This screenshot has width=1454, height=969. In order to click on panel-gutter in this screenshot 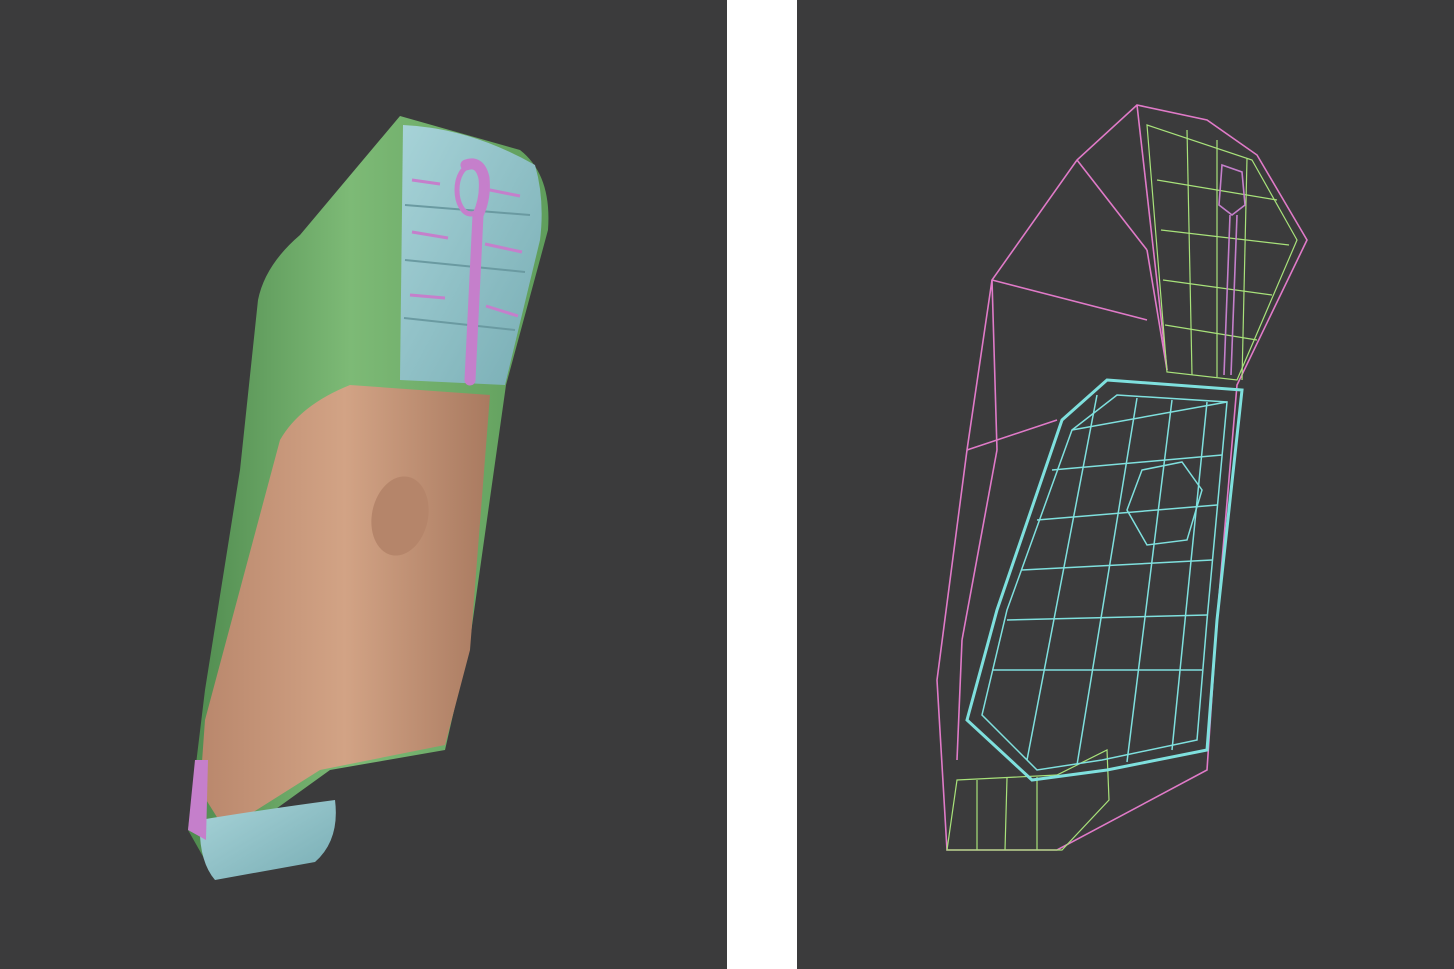, I will do `click(762, 484)`.